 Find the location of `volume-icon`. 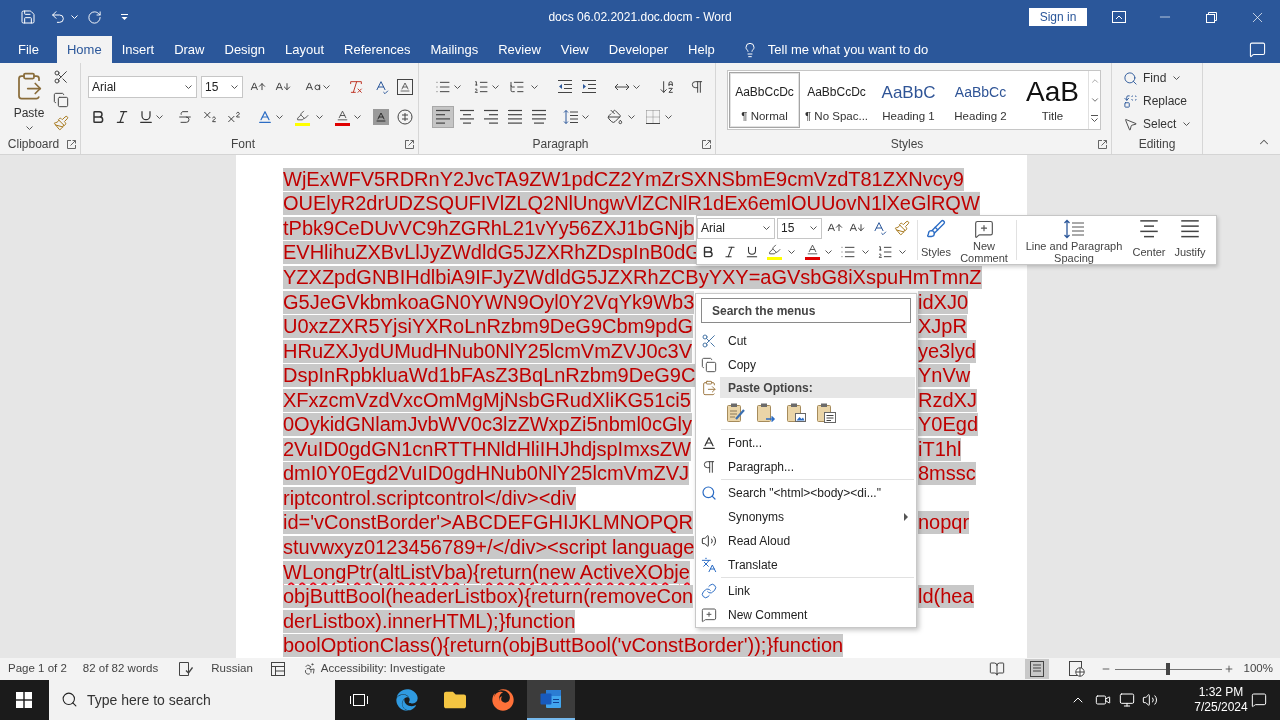

volume-icon is located at coordinates (1150, 700).